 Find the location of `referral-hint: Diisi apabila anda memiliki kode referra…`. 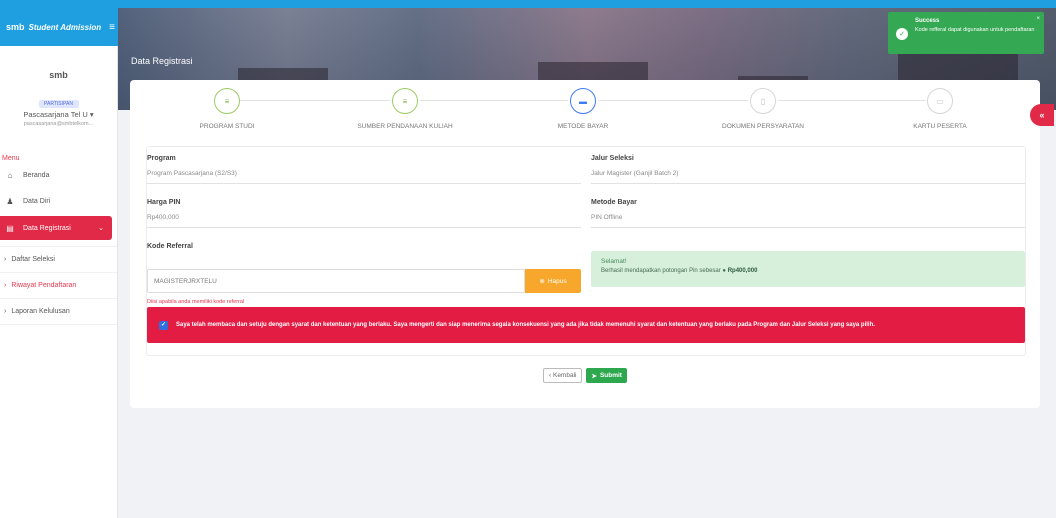

referral-hint: Diisi apabila anda memiliki kode referra… is located at coordinates (196, 302).